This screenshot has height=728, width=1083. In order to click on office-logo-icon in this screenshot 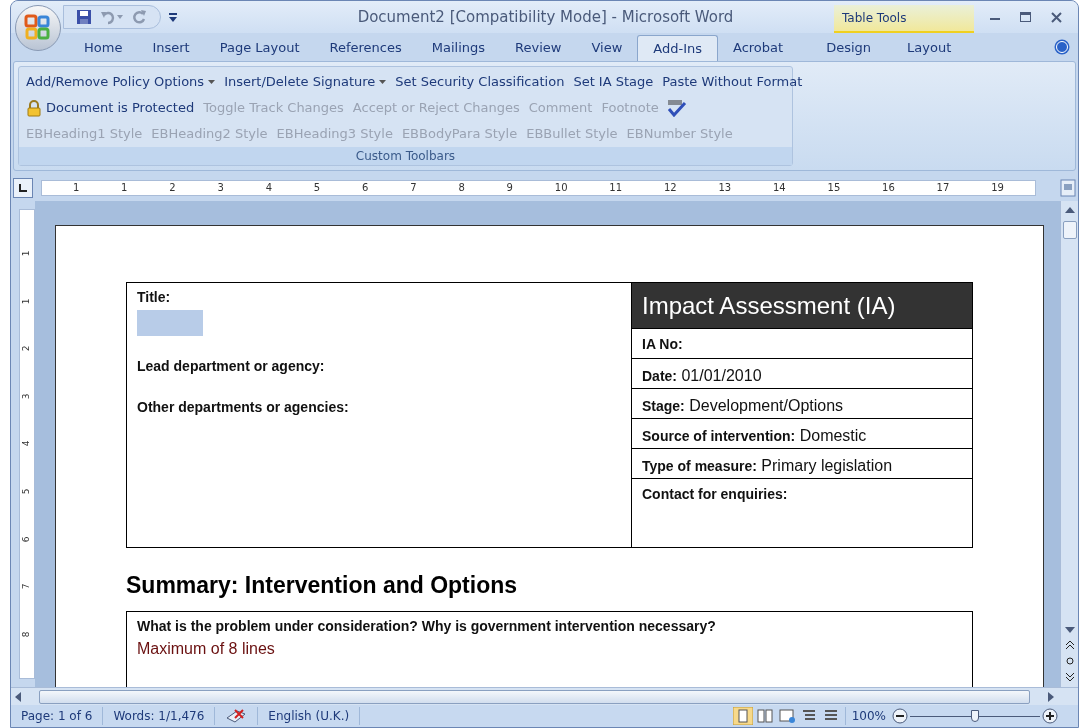, I will do `click(38, 28)`.